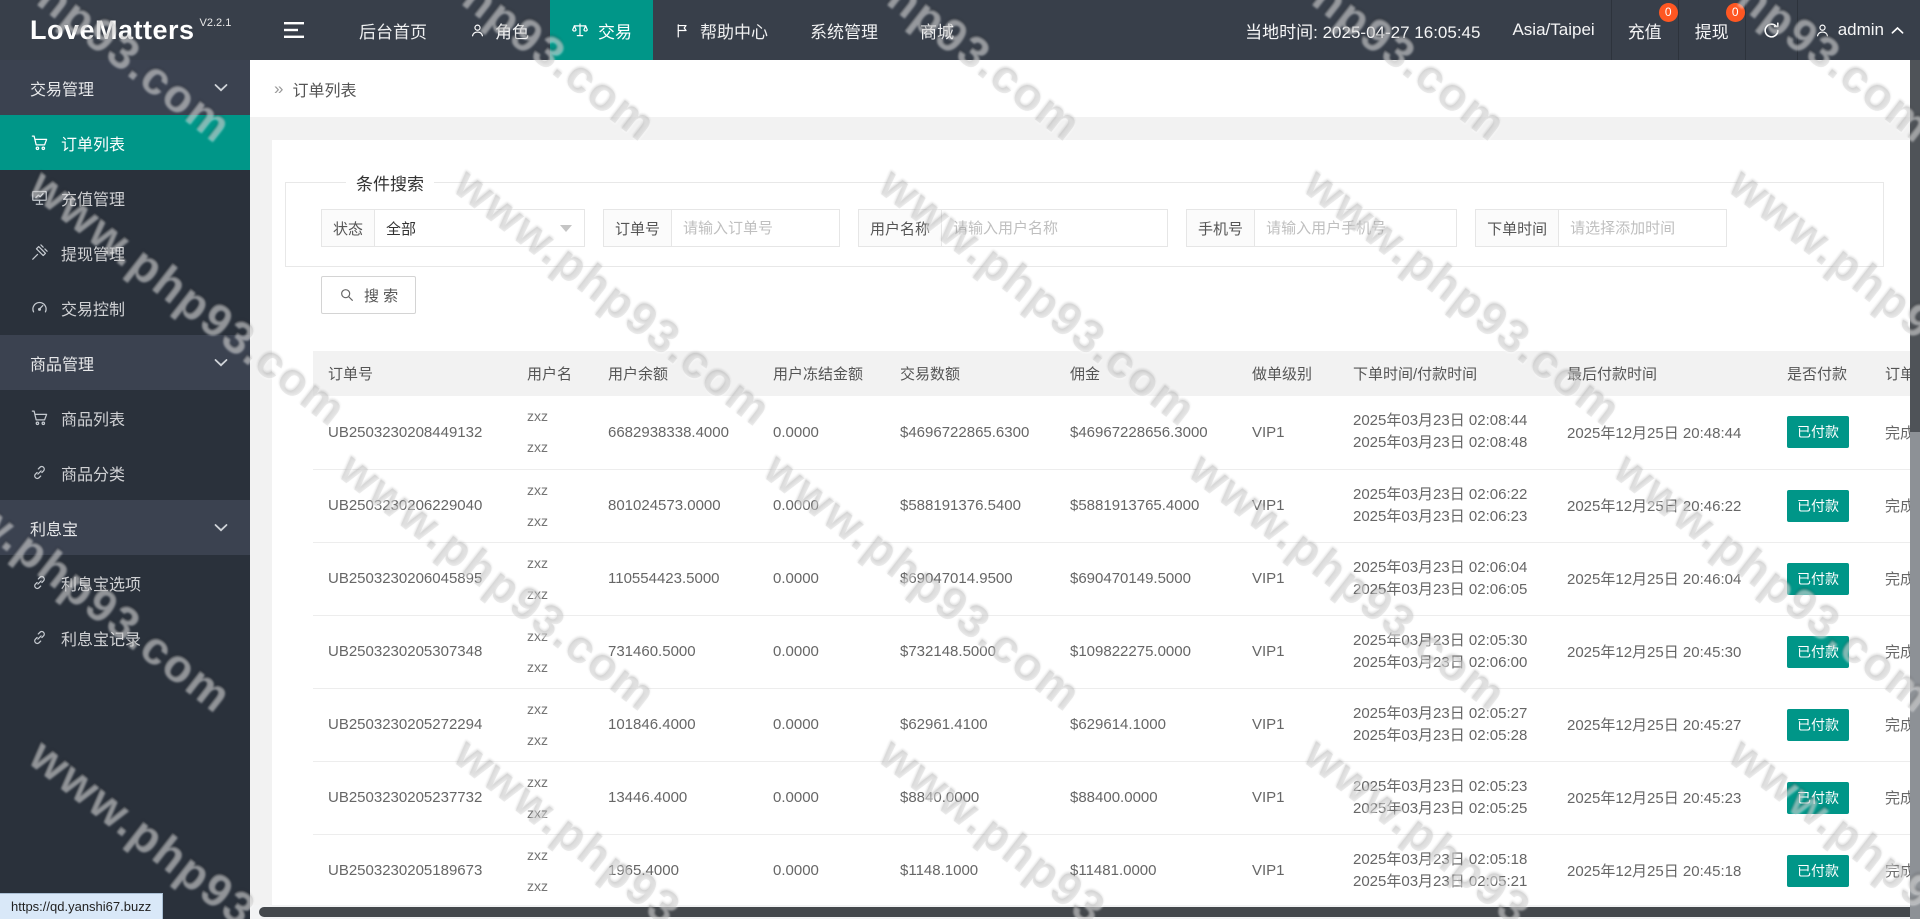 Image resolution: width=1920 pixels, height=919 pixels. Describe the element at coordinates (480, 228) in the screenshot. I see `status-select: 全部` at that location.